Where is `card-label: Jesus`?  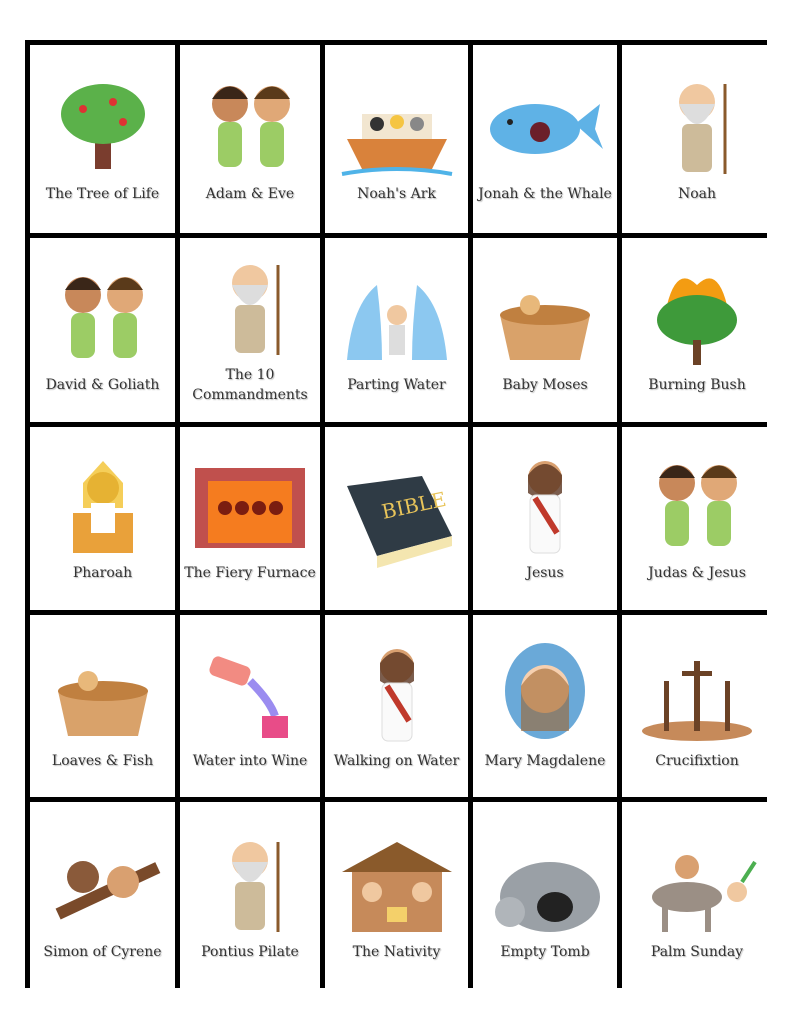 card-label: Jesus is located at coordinates (545, 573).